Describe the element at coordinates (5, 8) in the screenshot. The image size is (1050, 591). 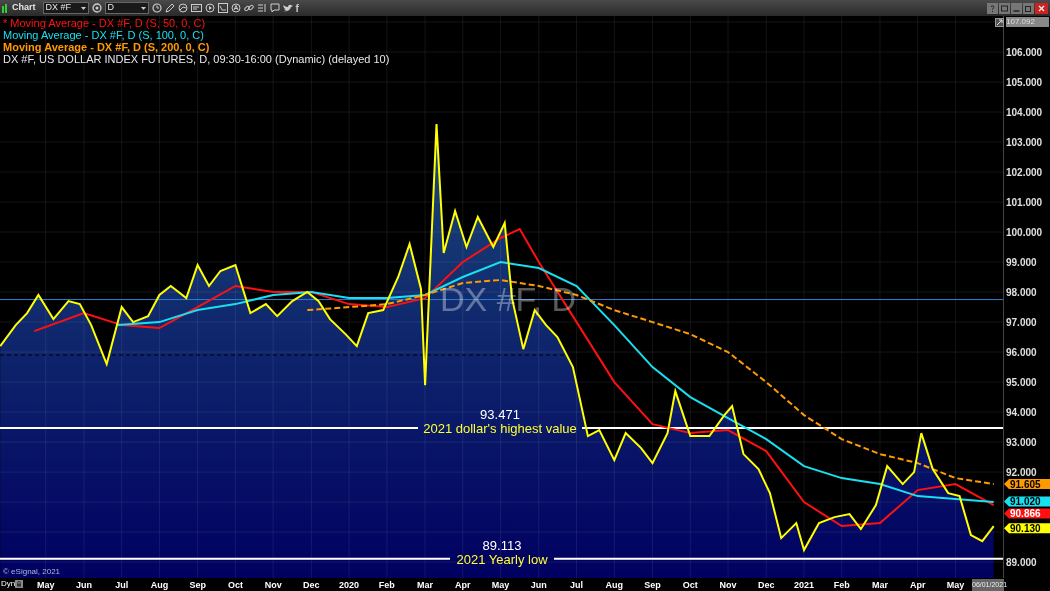
I see `chart-icon` at that location.